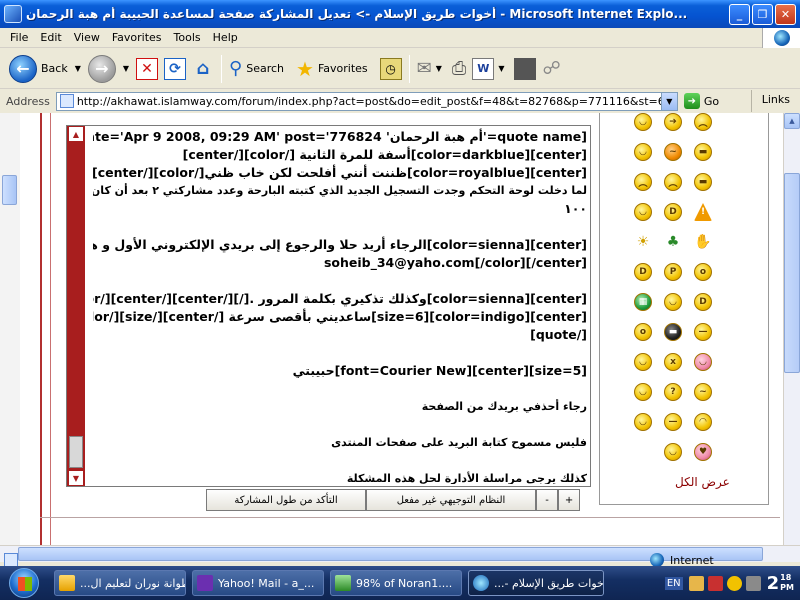 The height and width of the screenshot is (600, 800). I want to click on mellow-smiley-icon: —, so click(673, 422).